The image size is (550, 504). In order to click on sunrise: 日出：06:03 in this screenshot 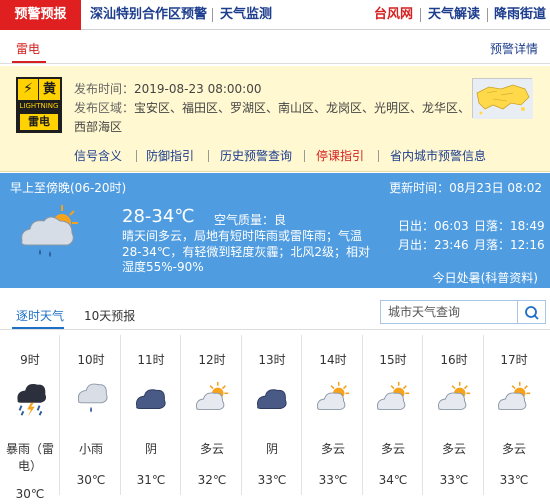, I will do `click(433, 226)`.